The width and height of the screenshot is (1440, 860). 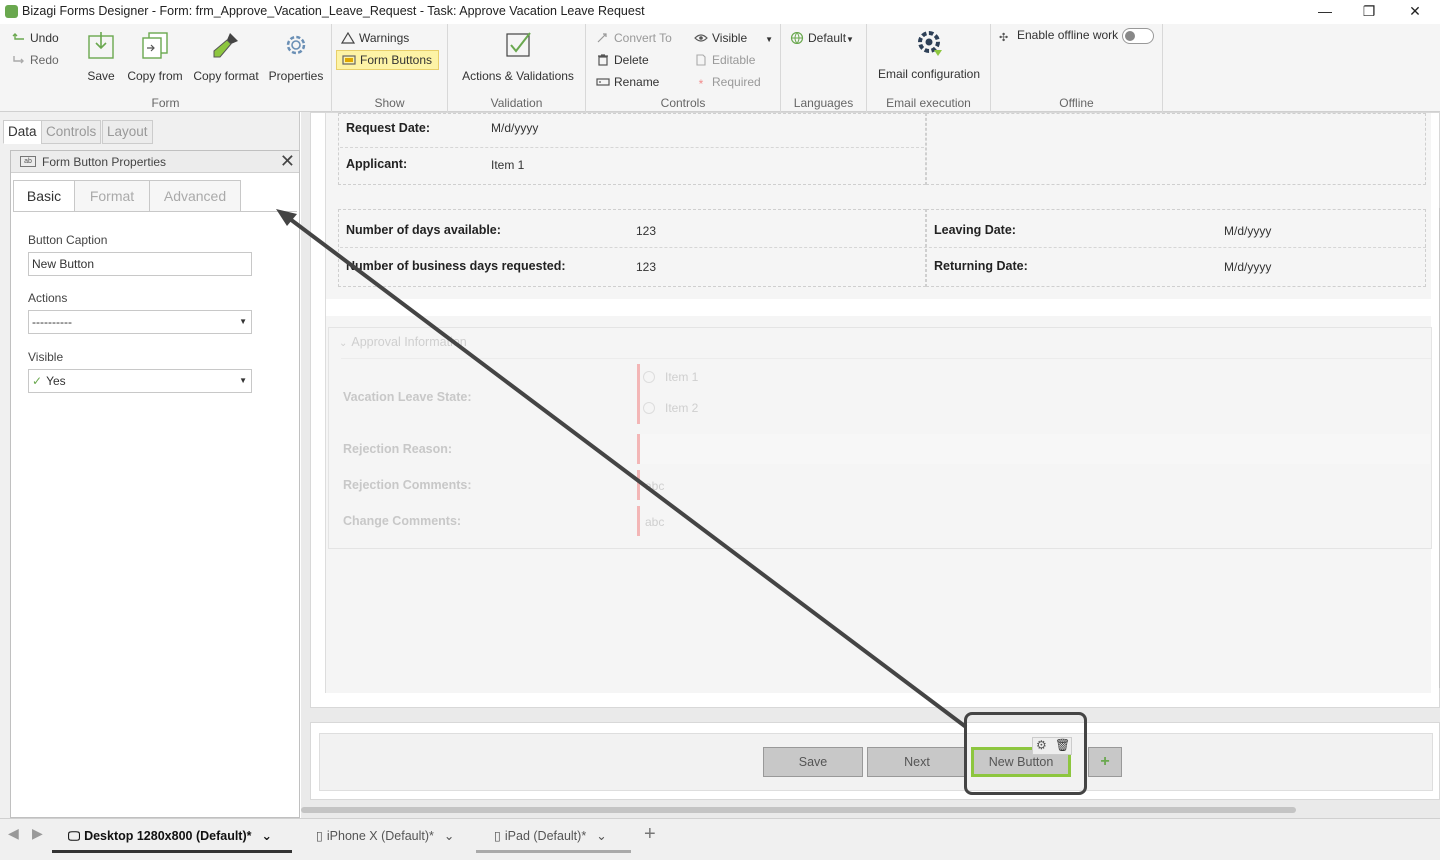 What do you see at coordinates (386, 838) in the screenshot?
I see `tab-iphone: ▯ iPhone X (Default)* ⌄` at bounding box center [386, 838].